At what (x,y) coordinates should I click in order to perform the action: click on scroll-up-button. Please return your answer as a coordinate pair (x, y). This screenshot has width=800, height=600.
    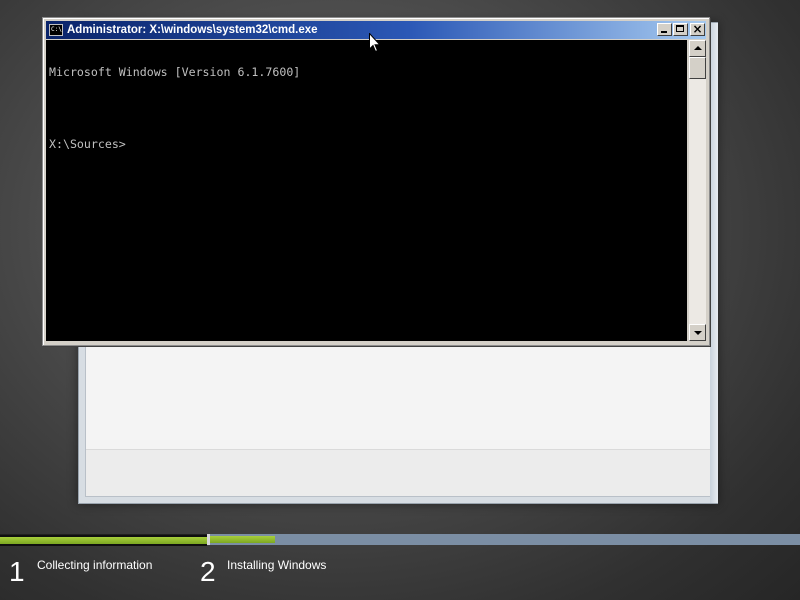
    Looking at the image, I should click on (697, 48).